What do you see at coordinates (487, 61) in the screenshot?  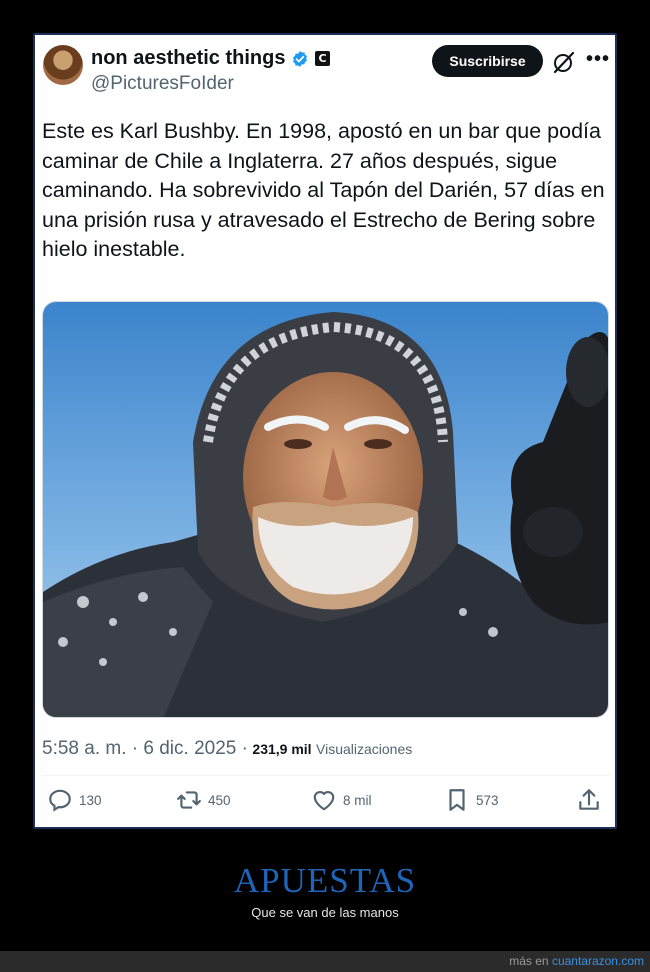 I see `subscribe-button: Suscribirse` at bounding box center [487, 61].